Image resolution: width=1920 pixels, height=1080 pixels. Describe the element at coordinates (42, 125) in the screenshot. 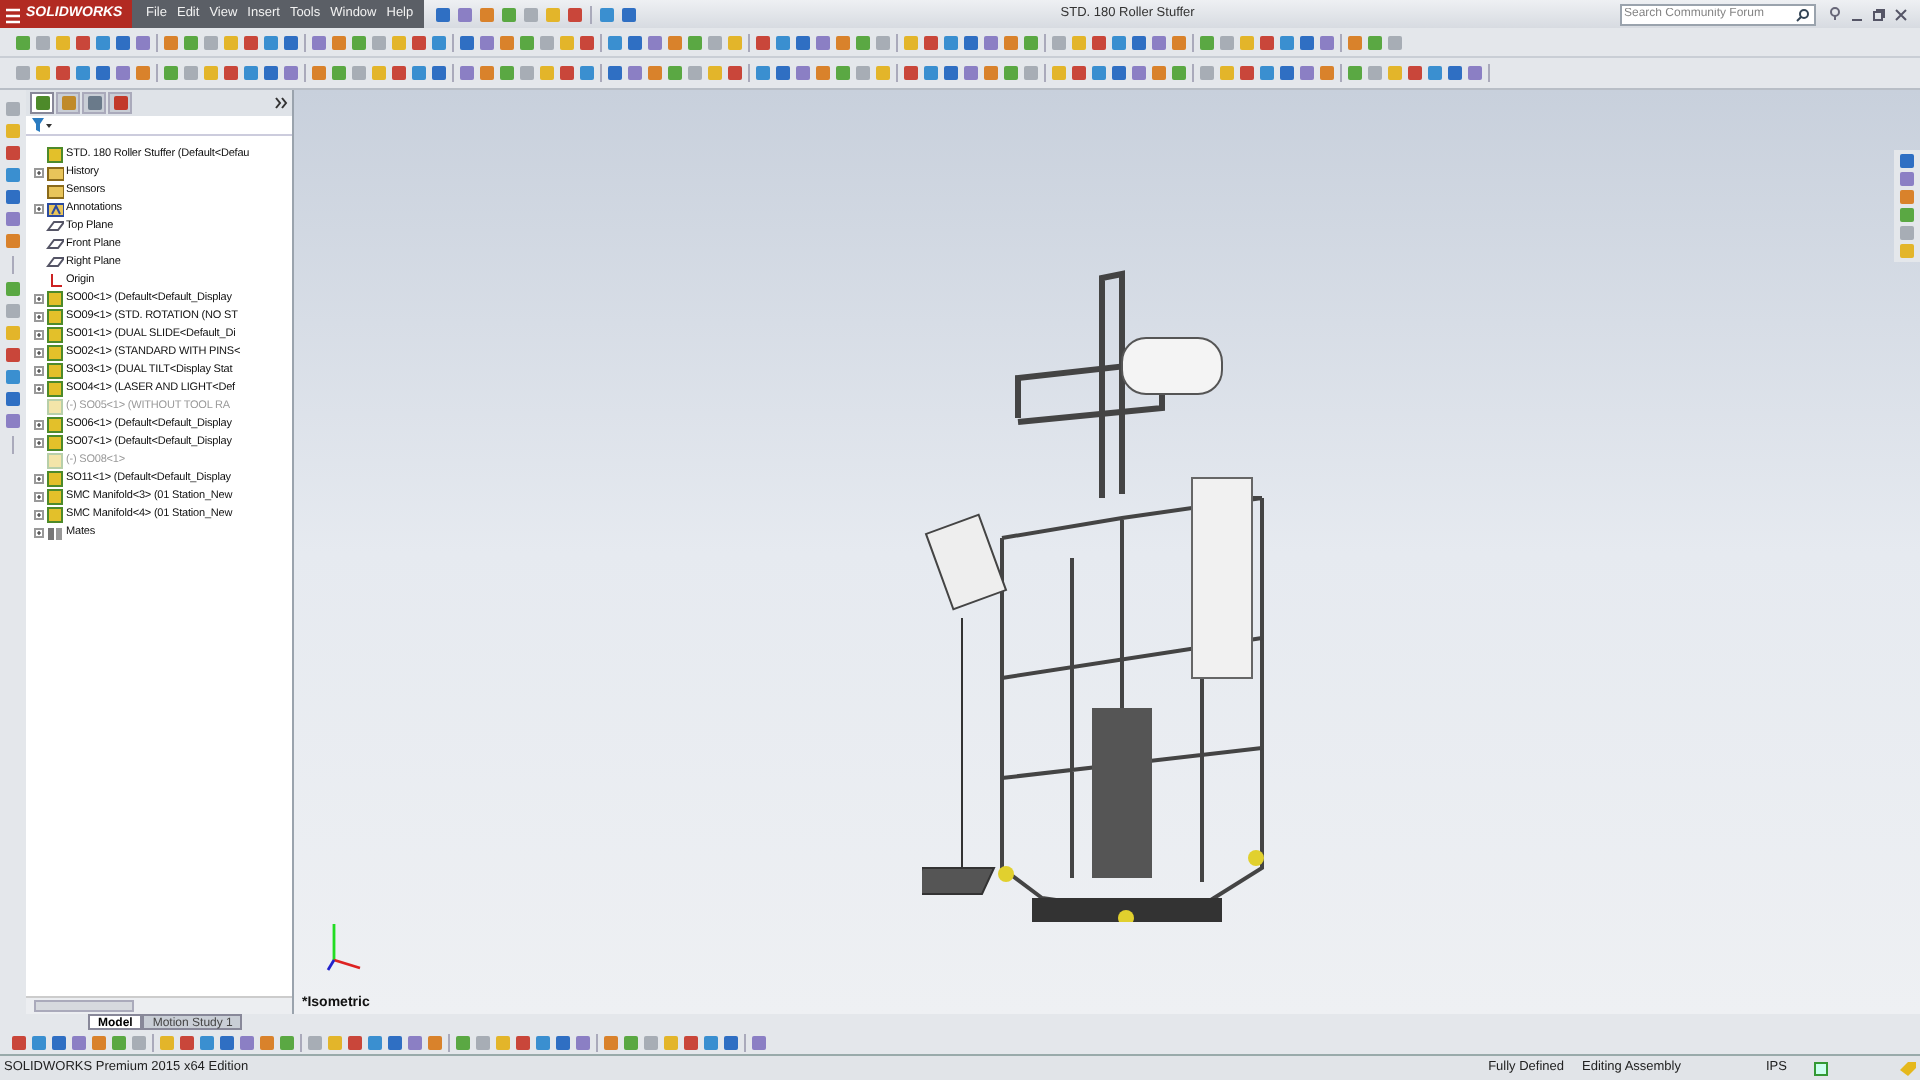

I see `filter-icon` at that location.